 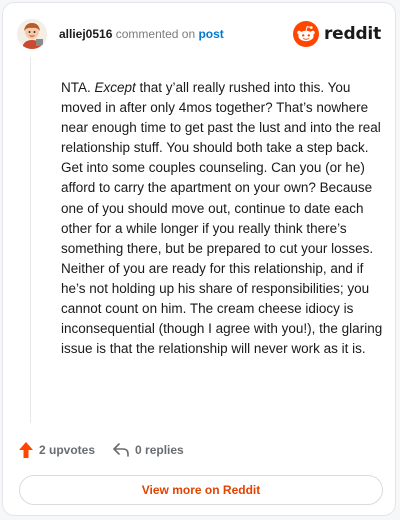 What do you see at coordinates (78, 87) in the screenshot?
I see `comment-body-intro: NTA.` at bounding box center [78, 87].